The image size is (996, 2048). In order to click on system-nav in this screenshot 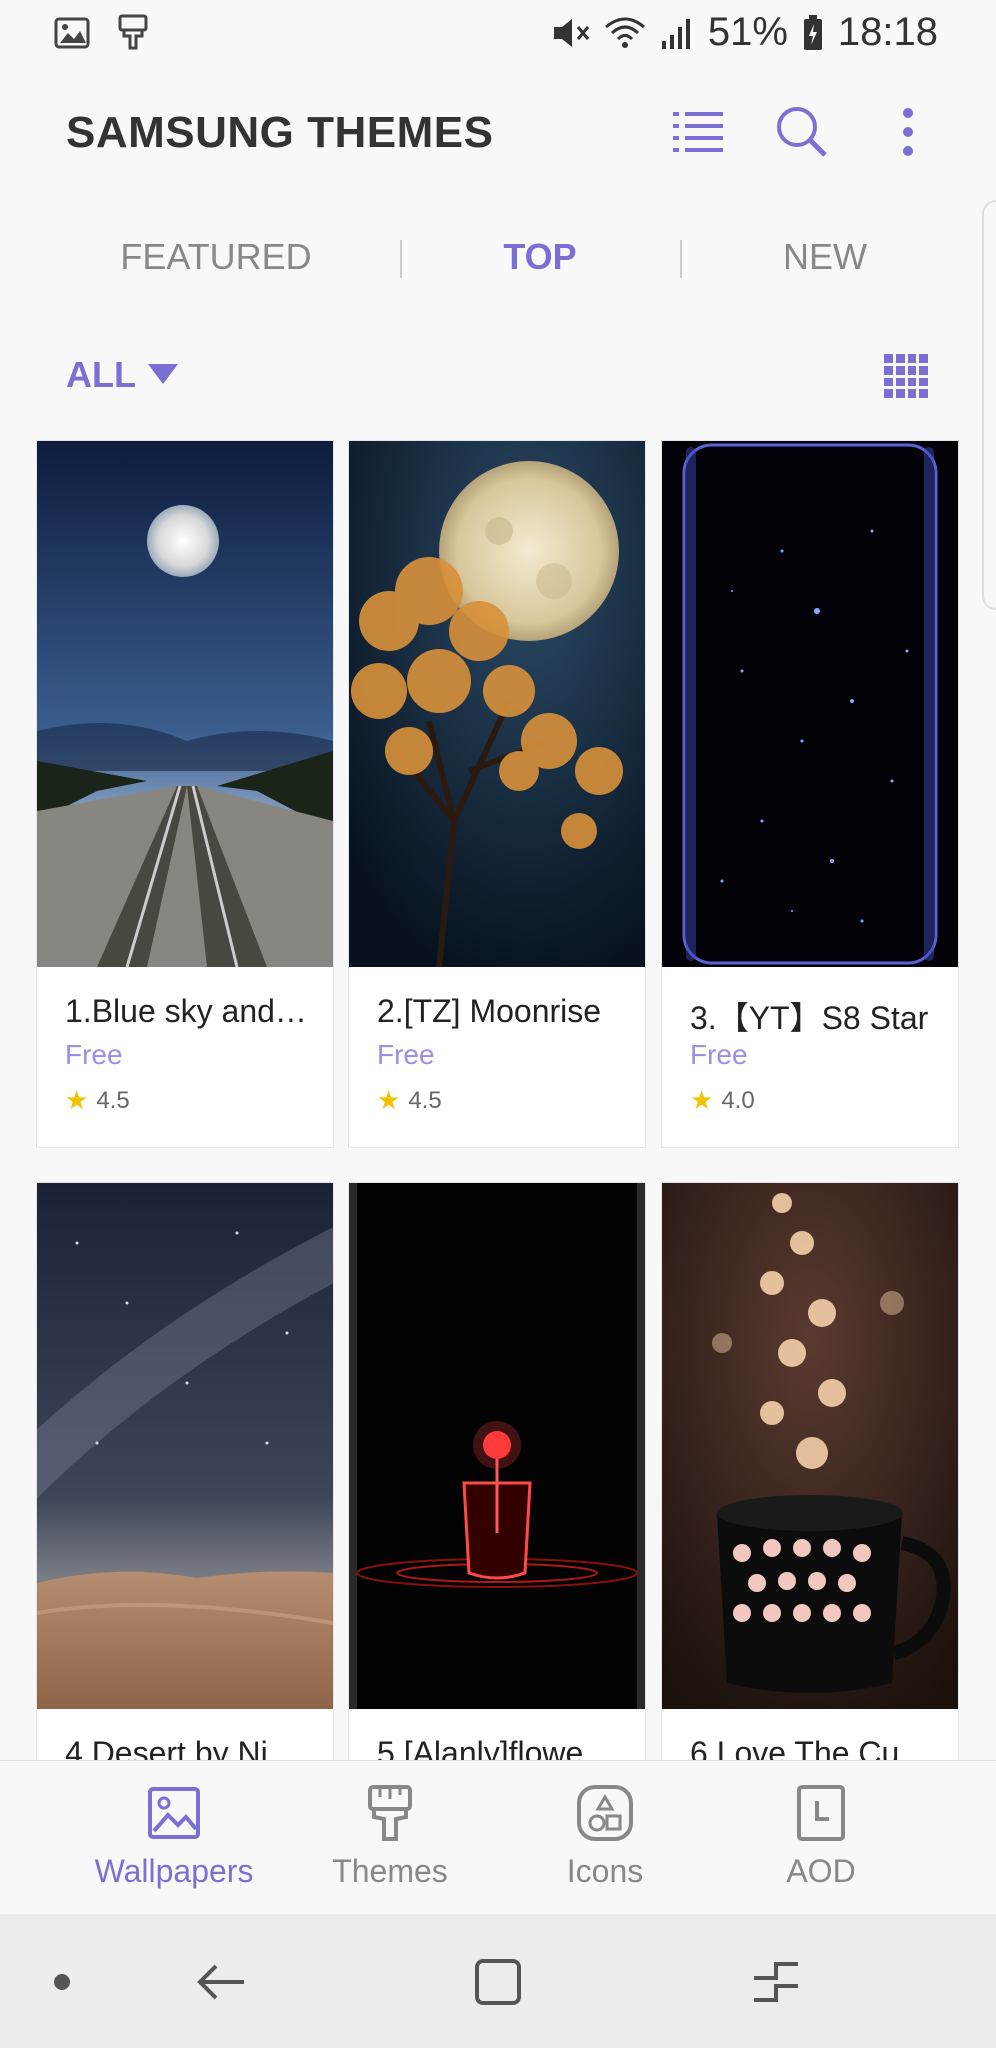, I will do `click(498, 1981)`.